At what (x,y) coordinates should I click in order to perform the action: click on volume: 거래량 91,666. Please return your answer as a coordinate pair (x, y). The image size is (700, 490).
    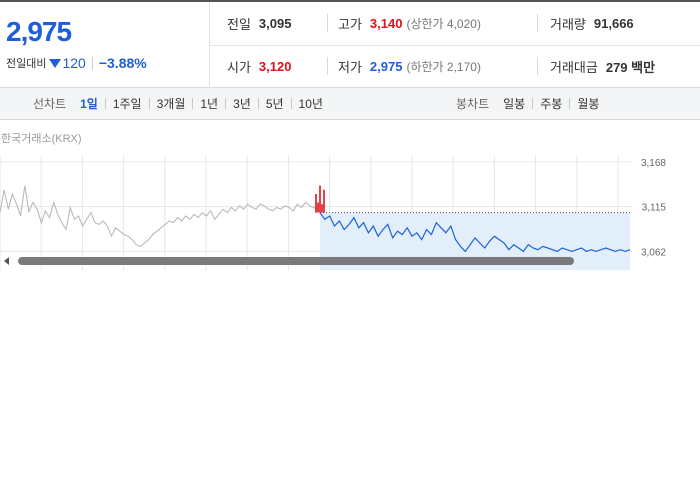
    Looking at the image, I should click on (592, 23).